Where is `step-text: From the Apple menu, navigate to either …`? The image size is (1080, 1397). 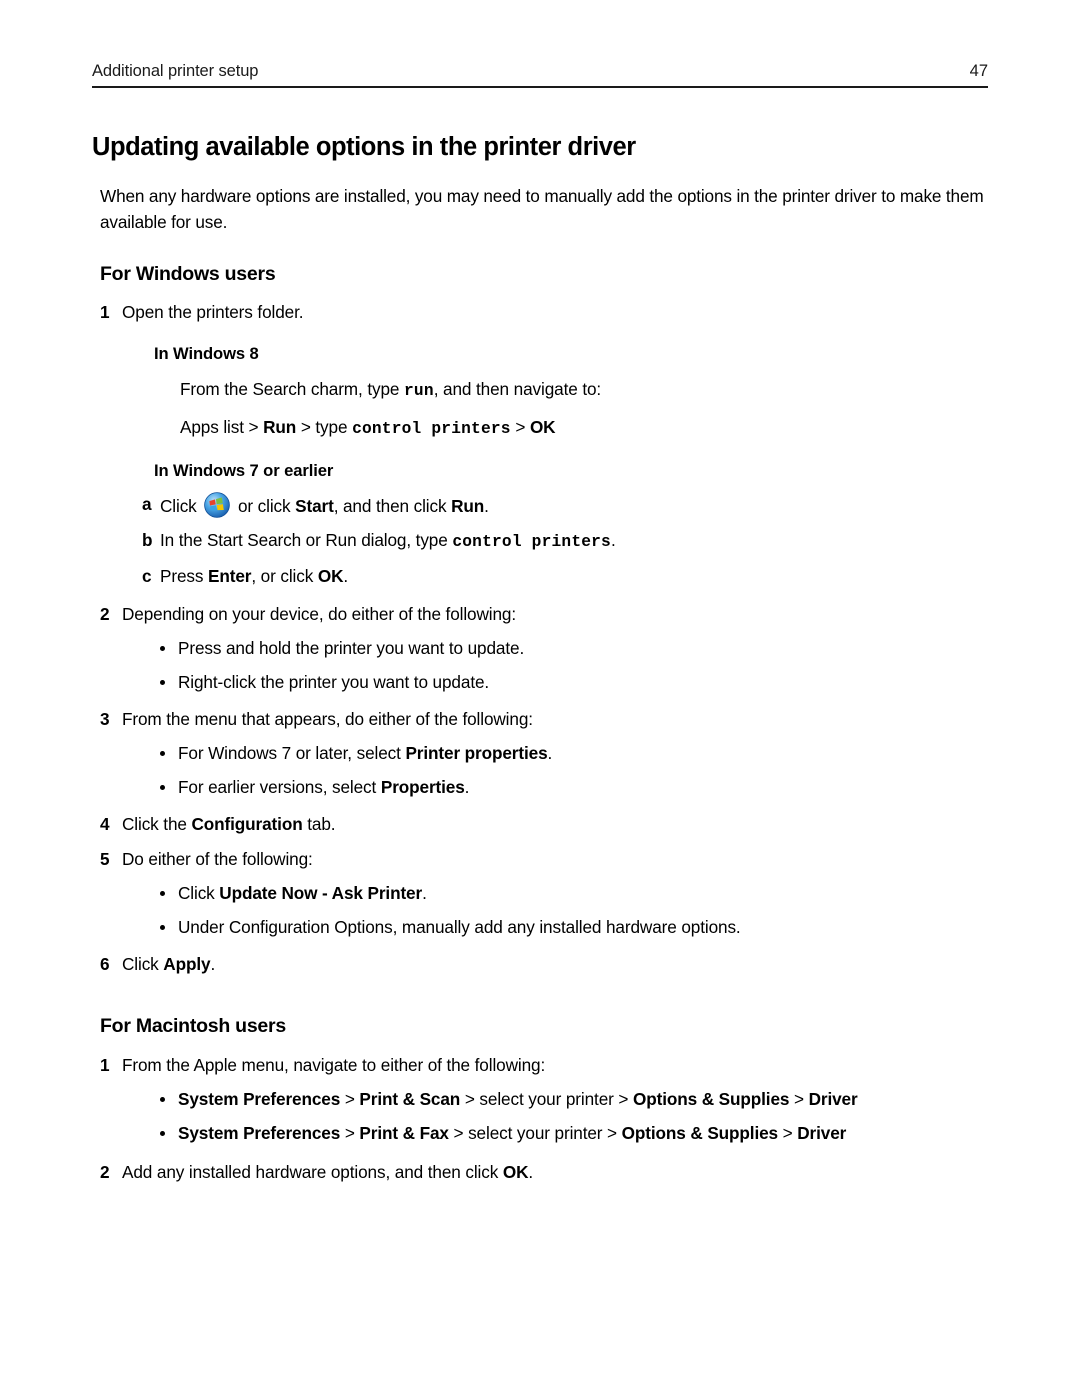
step-text: From the Apple menu, navigate to either … is located at coordinates (334, 1065).